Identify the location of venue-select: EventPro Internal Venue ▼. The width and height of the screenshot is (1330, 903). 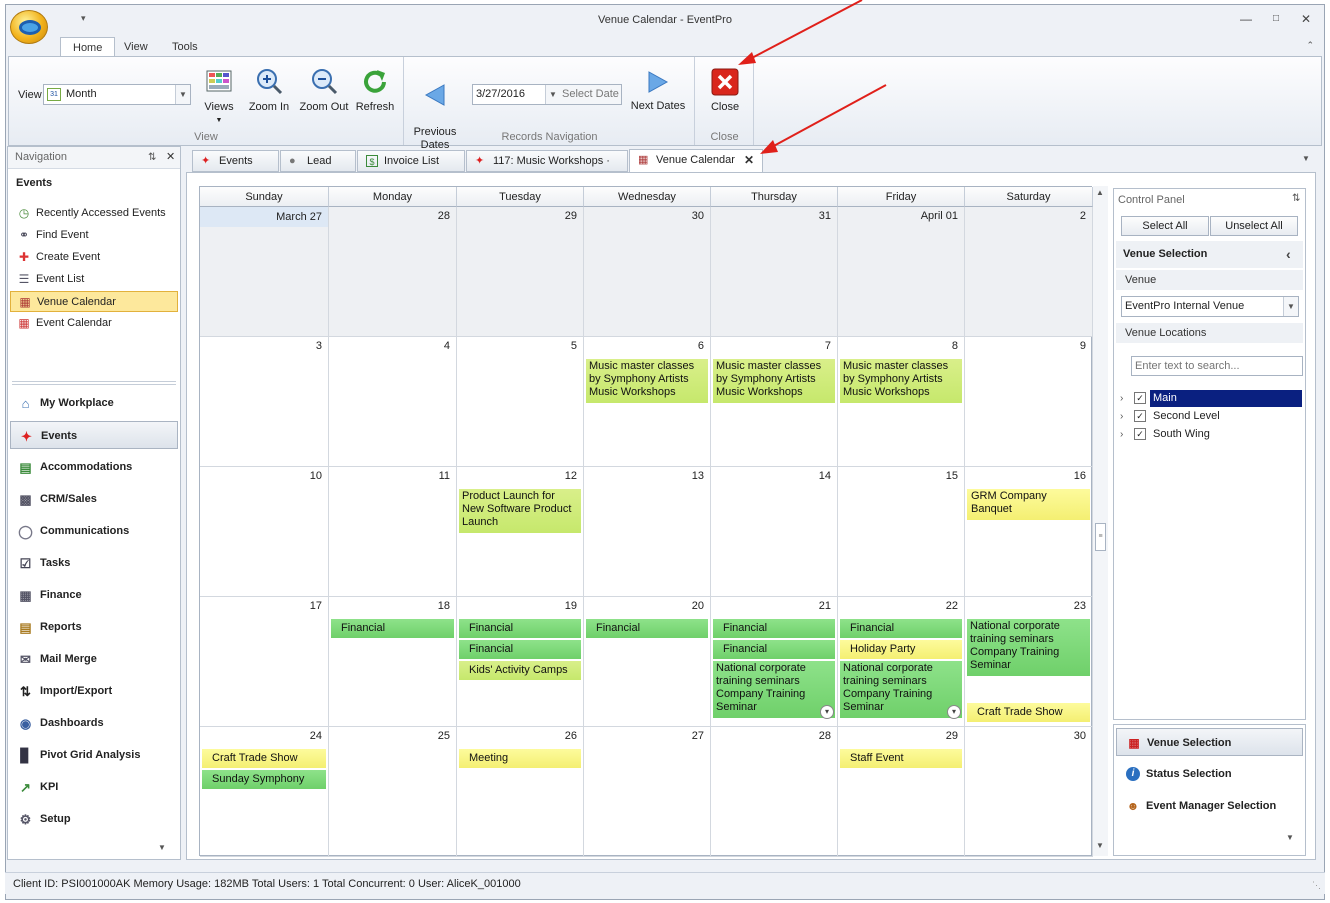
(1210, 306).